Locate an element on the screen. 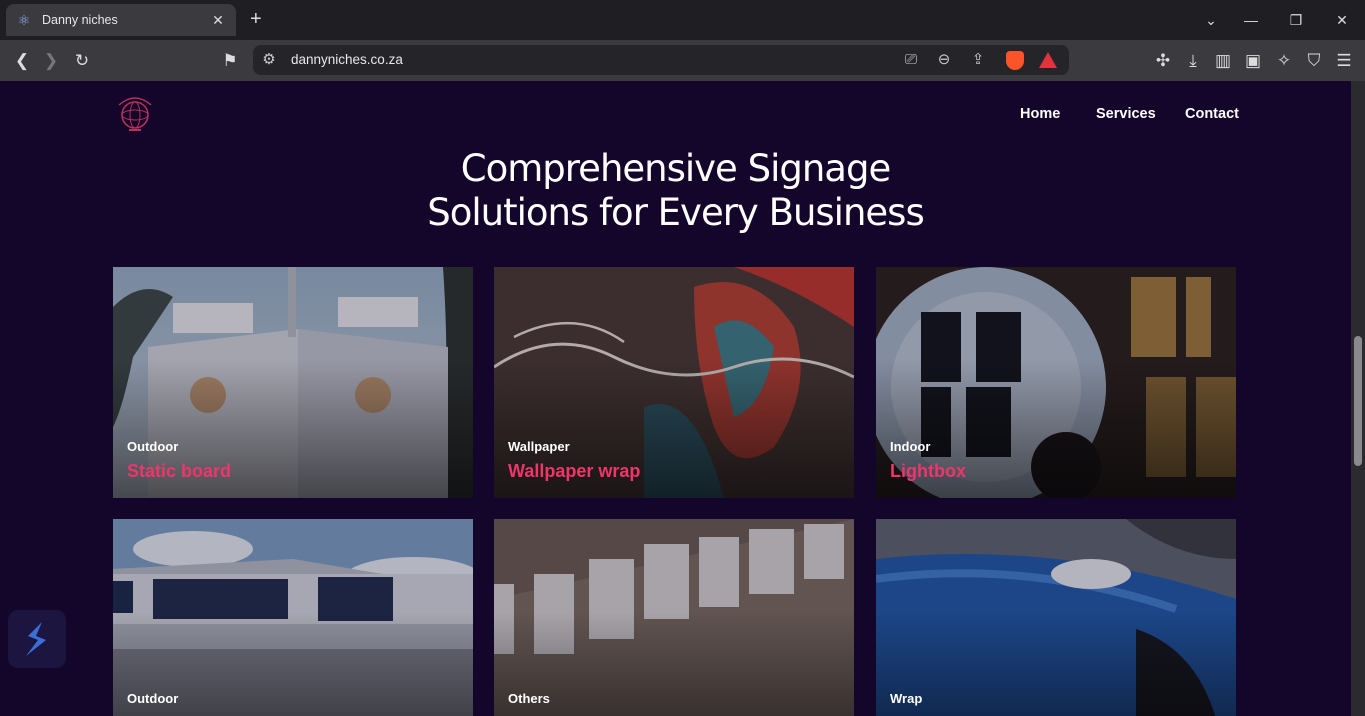 The width and height of the screenshot is (1365, 716). service-card-wrap: Wrap is located at coordinates (1056, 617).